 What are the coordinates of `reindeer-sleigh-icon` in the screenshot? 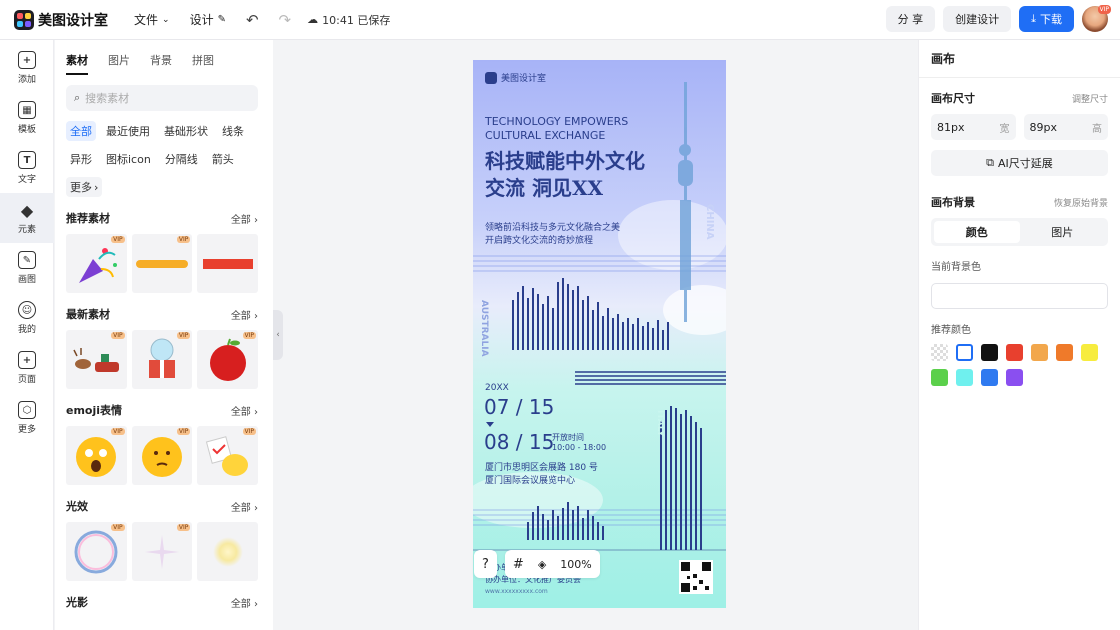 It's located at (96, 359).